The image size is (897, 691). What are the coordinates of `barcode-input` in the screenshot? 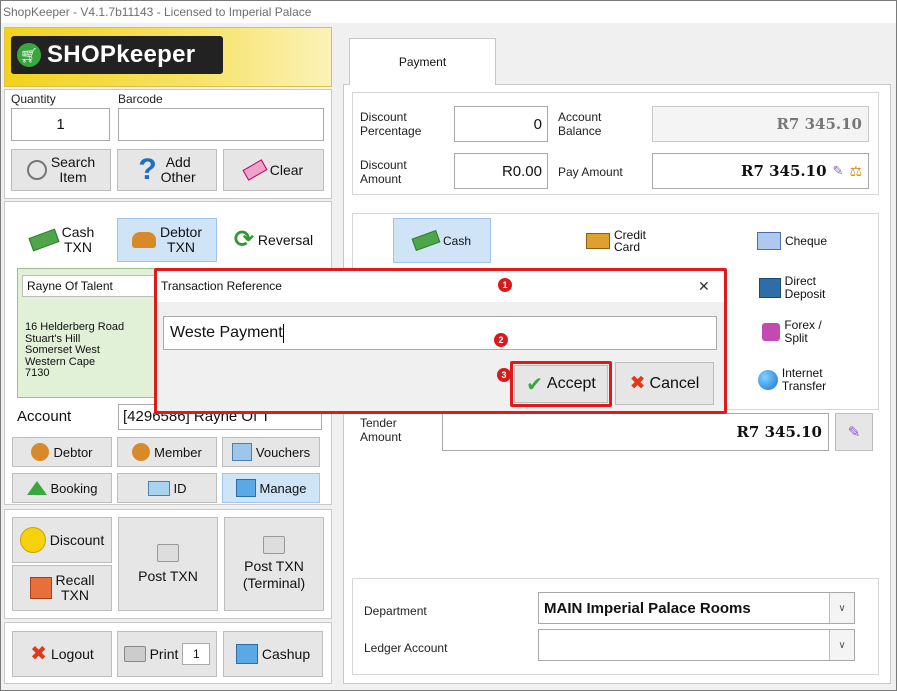 It's located at (221, 124).